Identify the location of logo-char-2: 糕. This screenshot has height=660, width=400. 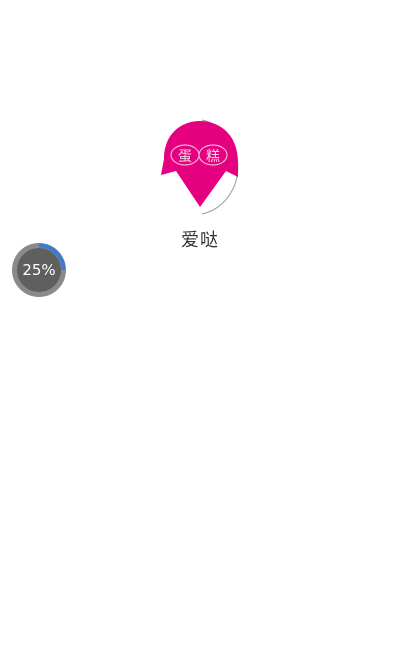
(213, 157).